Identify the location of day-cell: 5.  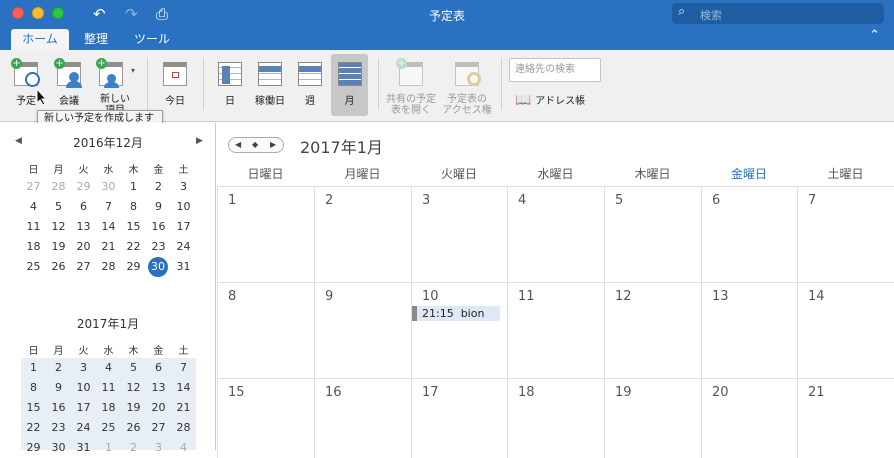
(653, 234).